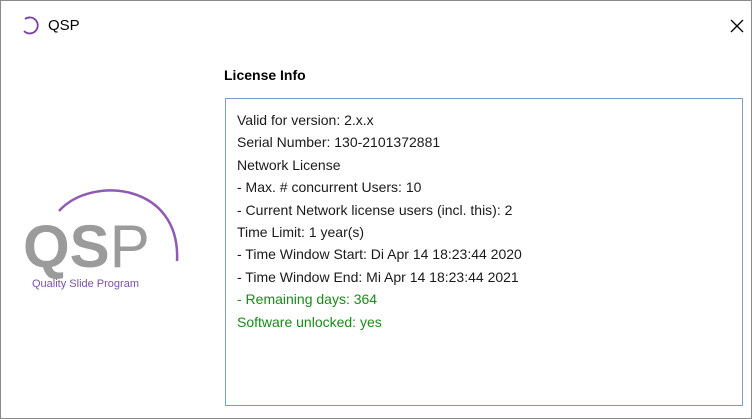  What do you see at coordinates (265, 75) in the screenshot?
I see `license-info-heading: License Info` at bounding box center [265, 75].